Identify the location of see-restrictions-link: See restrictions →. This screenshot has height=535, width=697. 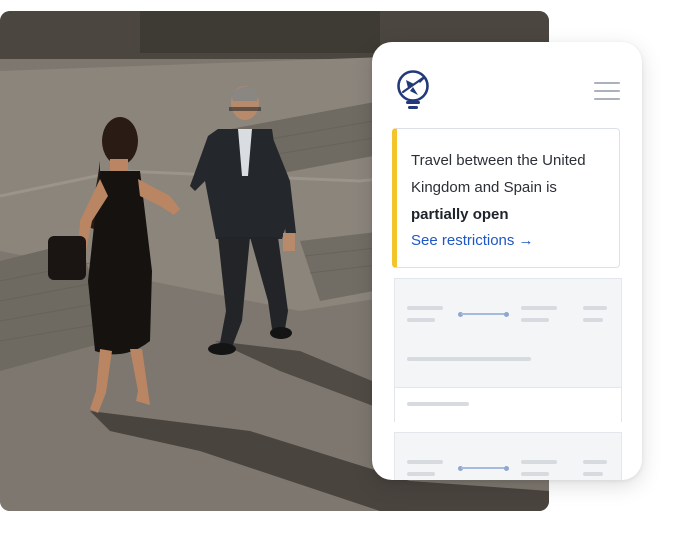
(472, 240).